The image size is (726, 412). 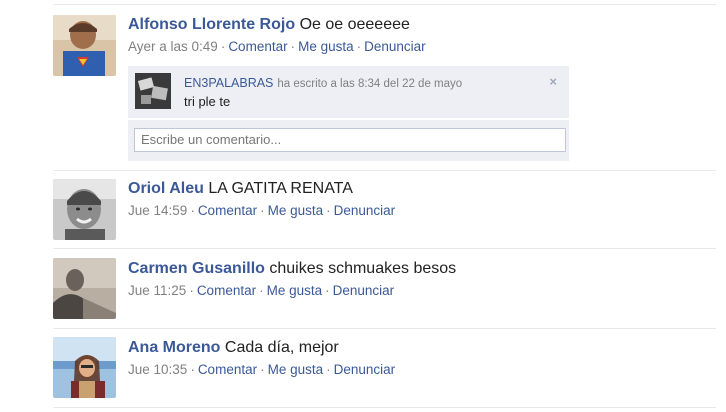 I want to click on timestamp: Jue 10:35, so click(x=158, y=369).